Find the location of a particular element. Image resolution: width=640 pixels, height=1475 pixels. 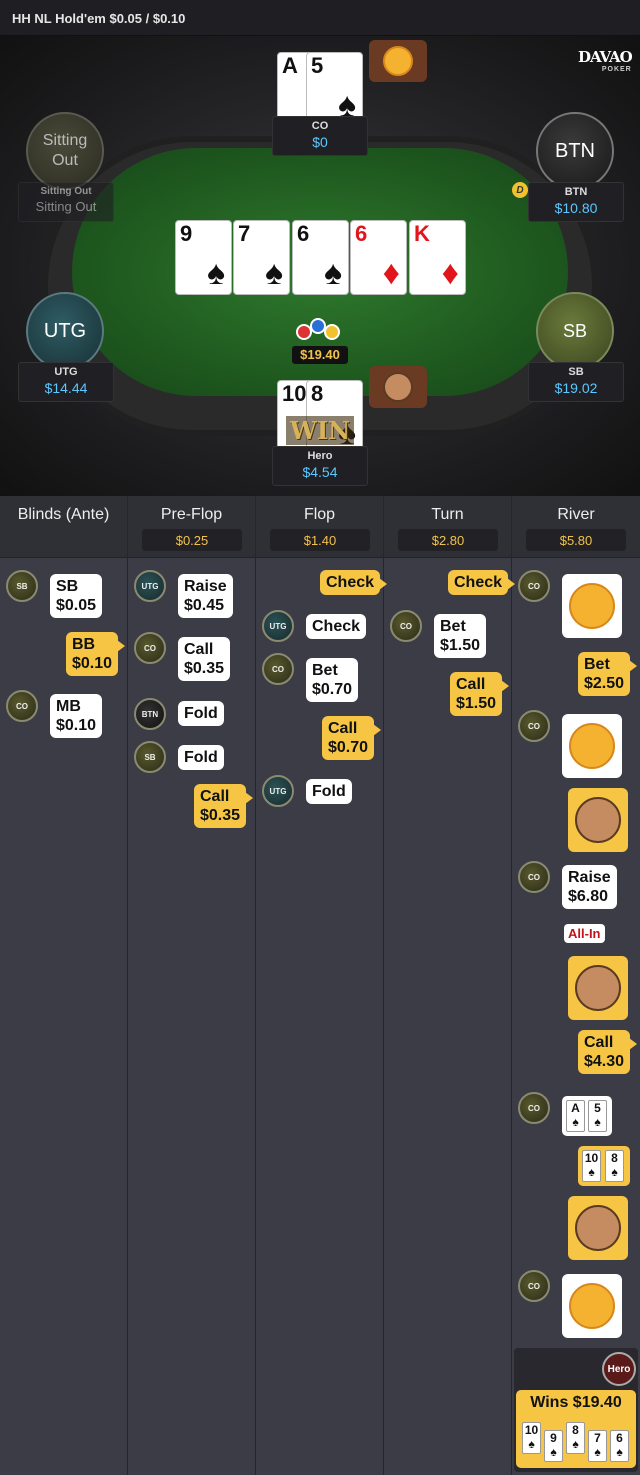

utg-seat-plate: UTG $14.44 is located at coordinates (66, 382).